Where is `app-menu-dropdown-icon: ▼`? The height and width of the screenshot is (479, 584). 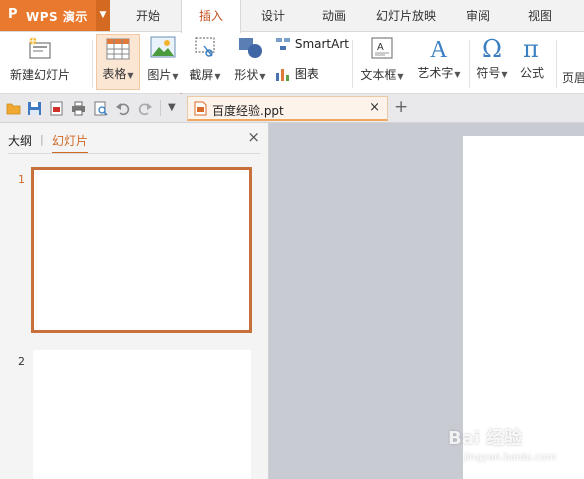 app-menu-dropdown-icon: ▼ is located at coordinates (103, 15).